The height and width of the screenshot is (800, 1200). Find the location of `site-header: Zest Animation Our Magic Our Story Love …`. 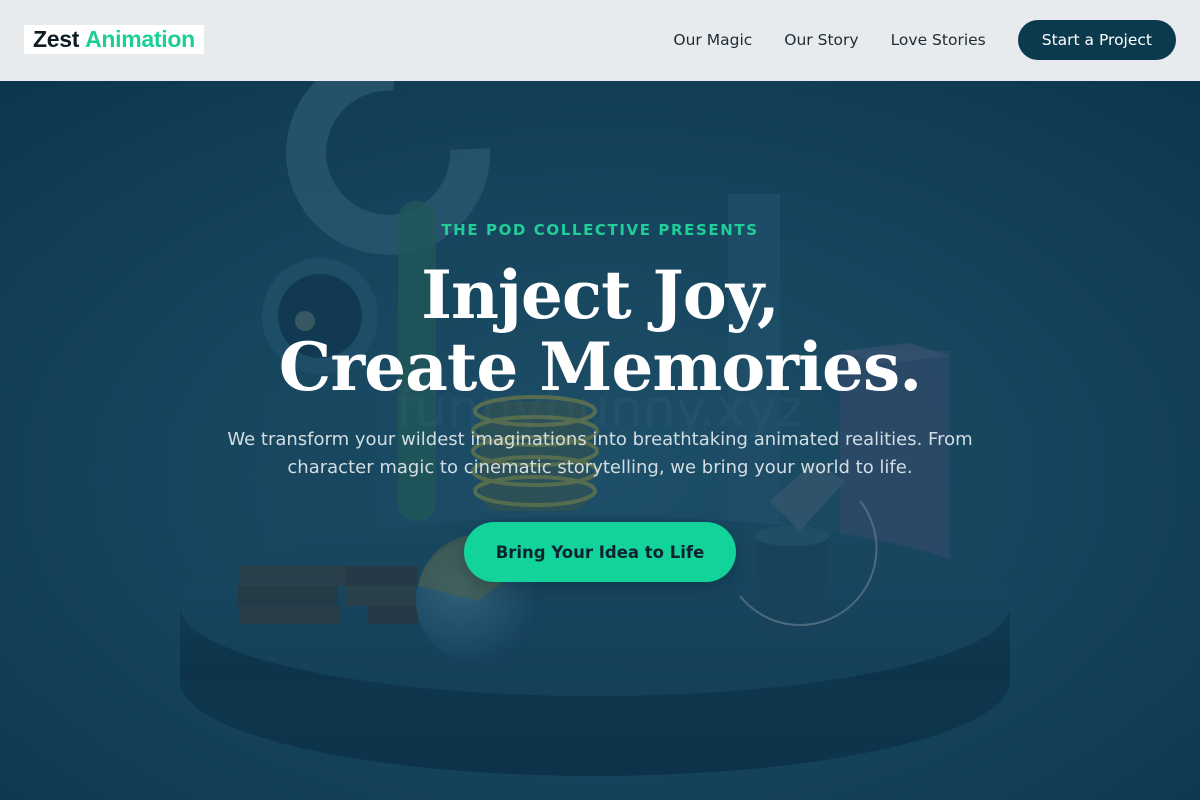

site-header: Zest Animation Our Magic Our Story Love … is located at coordinates (600, 40).